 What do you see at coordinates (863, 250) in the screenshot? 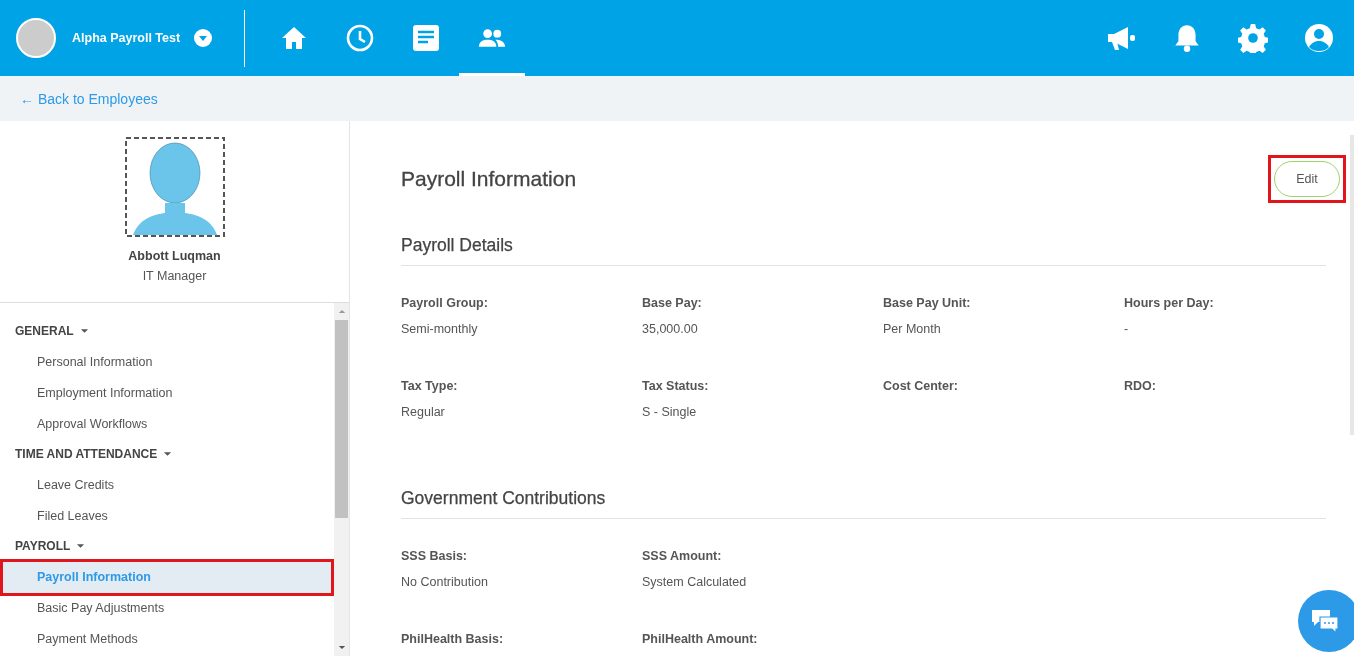
I see `section-title: Payroll Details` at bounding box center [863, 250].